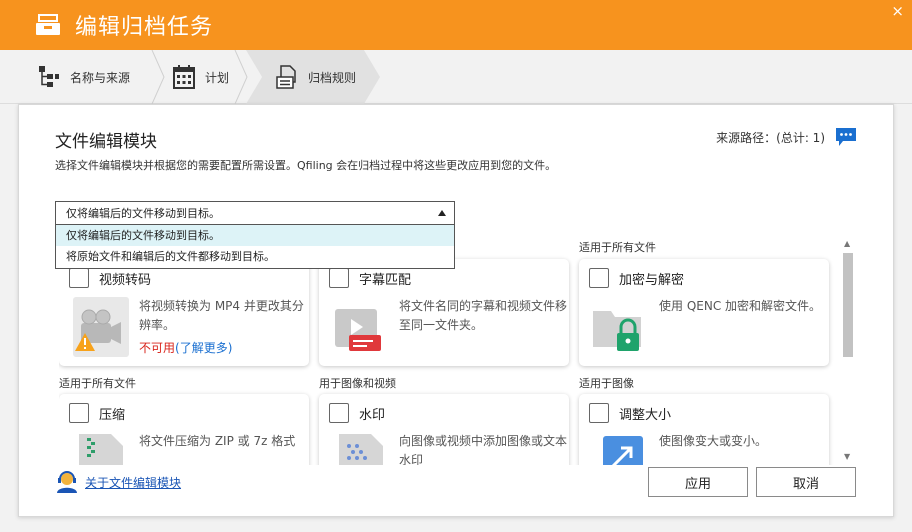 The width and height of the screenshot is (912, 532). I want to click on output-mode-dropdown: 仅将编辑后的文件移动到目标。 将原始文件和编辑后的文件都移动到目标。, so click(255, 247).